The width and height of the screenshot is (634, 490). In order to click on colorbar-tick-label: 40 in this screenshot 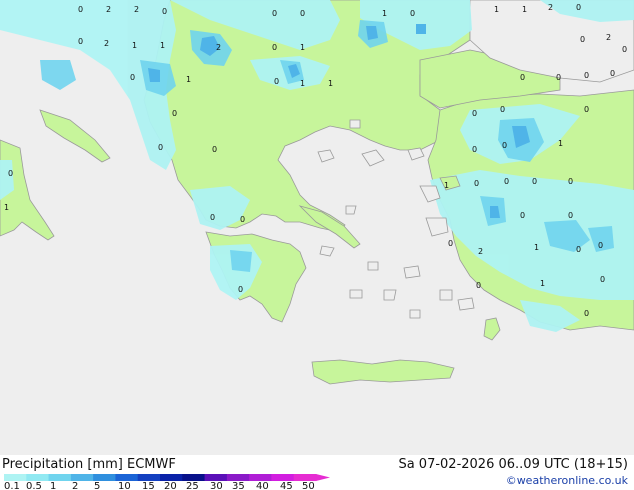, I will do `click(262, 485)`.